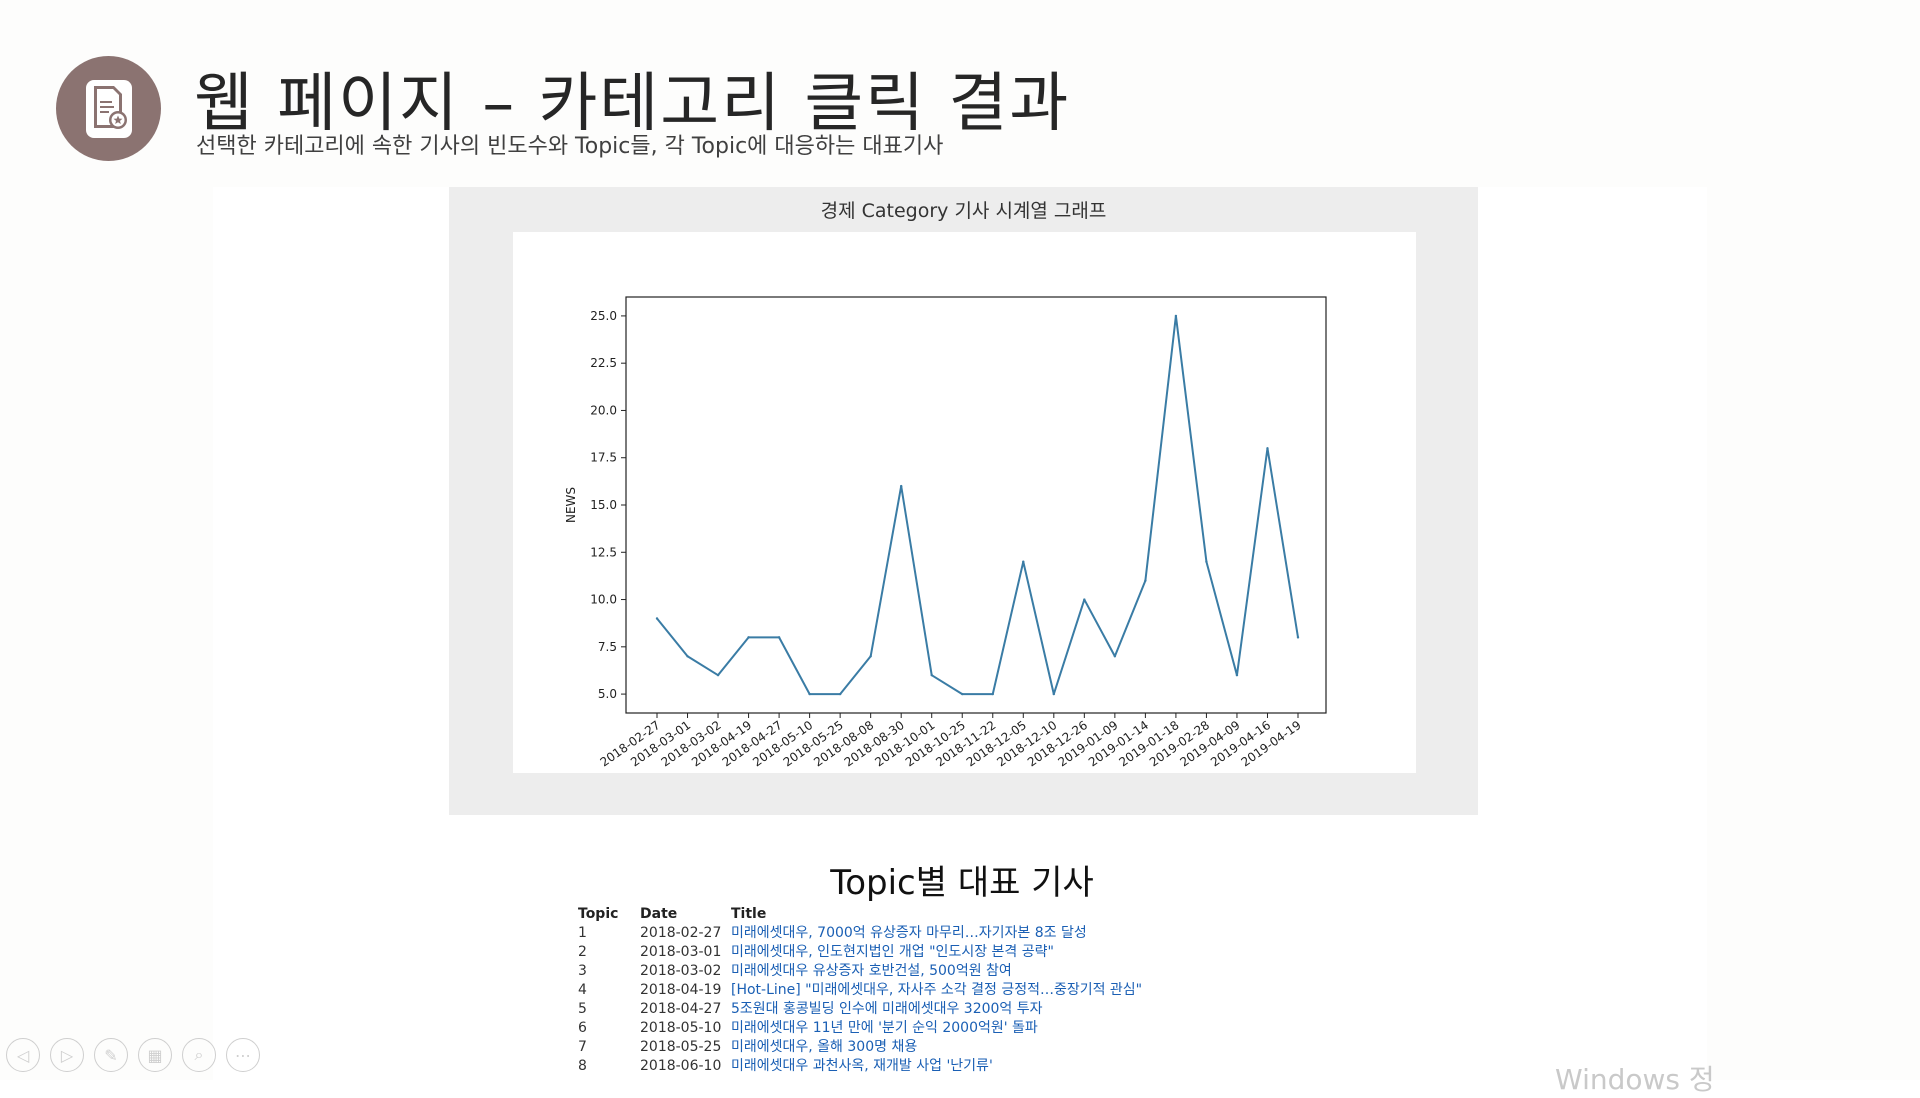 This screenshot has height=1098, width=1920. What do you see at coordinates (582, 1028) in the screenshot?
I see `topic-number: 6` at bounding box center [582, 1028].